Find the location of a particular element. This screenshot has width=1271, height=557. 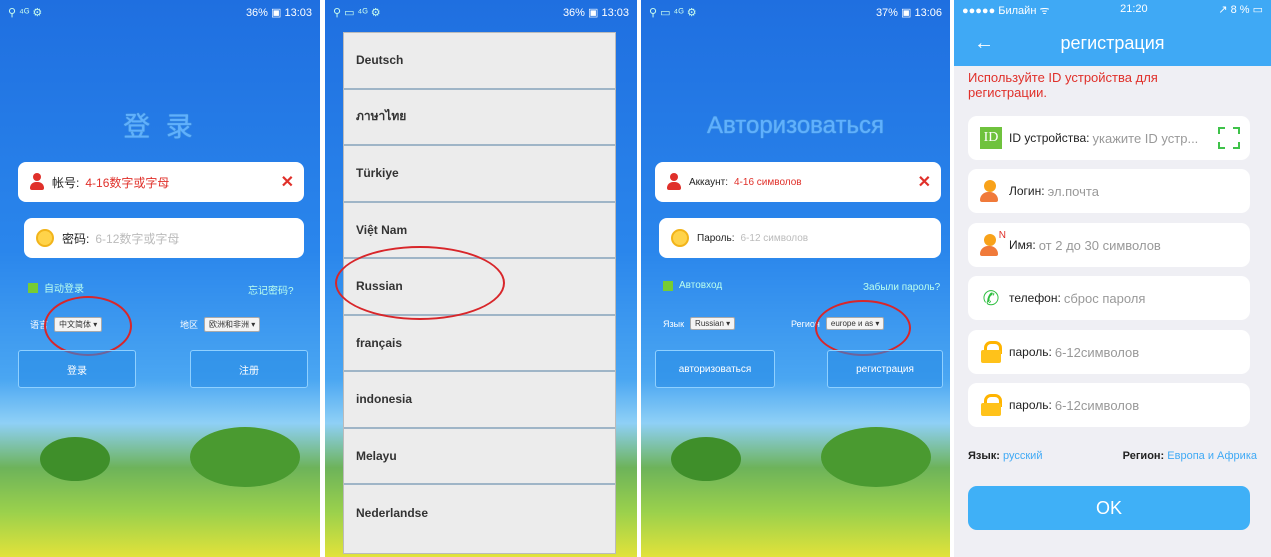

region-select: 地区 欧洲和非洲 ▾ is located at coordinates (220, 324).